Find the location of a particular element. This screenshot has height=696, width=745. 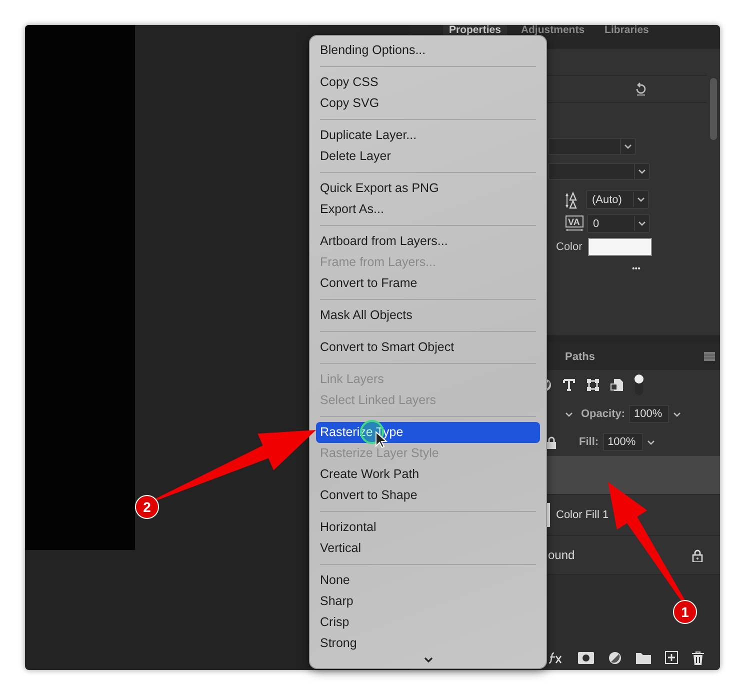

menu-item: Convert to Frame is located at coordinates (428, 283).